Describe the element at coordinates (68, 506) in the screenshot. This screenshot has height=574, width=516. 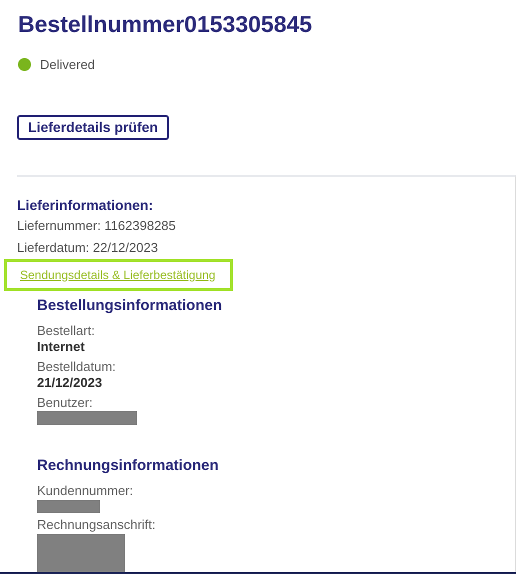
I see `redaction-bar` at that location.